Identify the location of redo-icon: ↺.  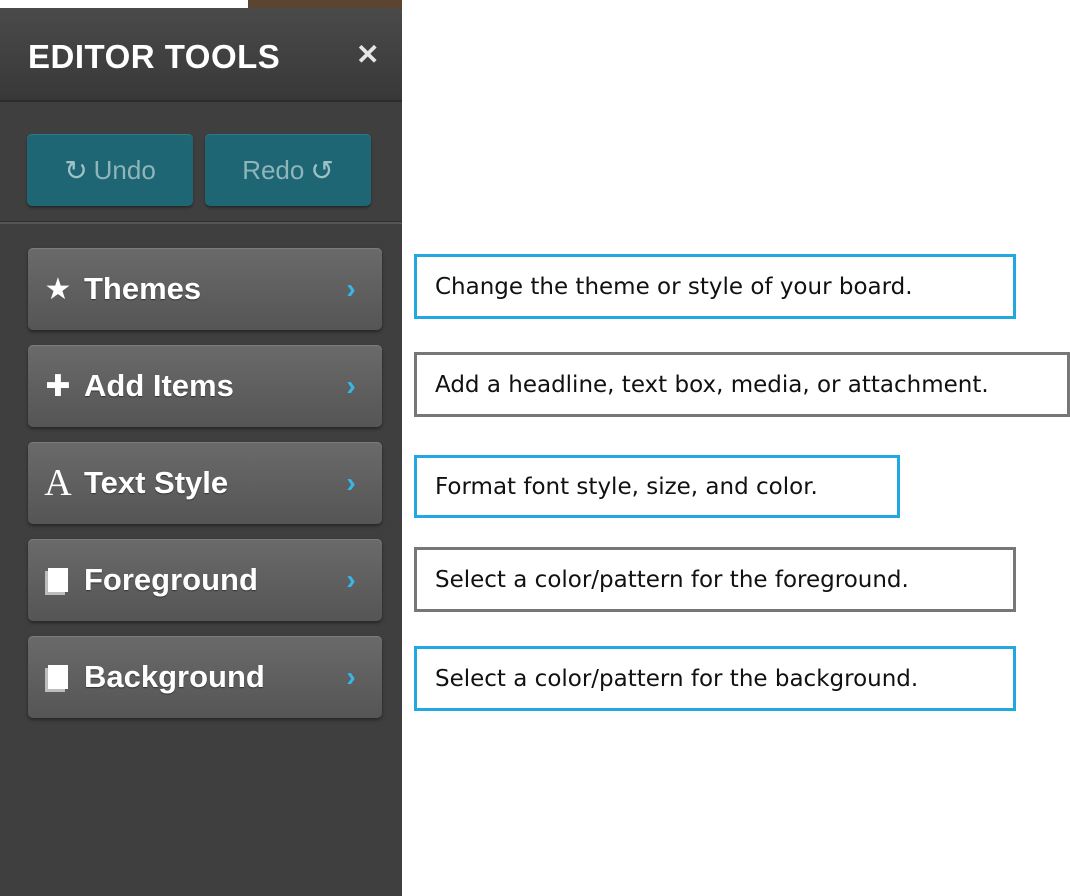
(322, 170).